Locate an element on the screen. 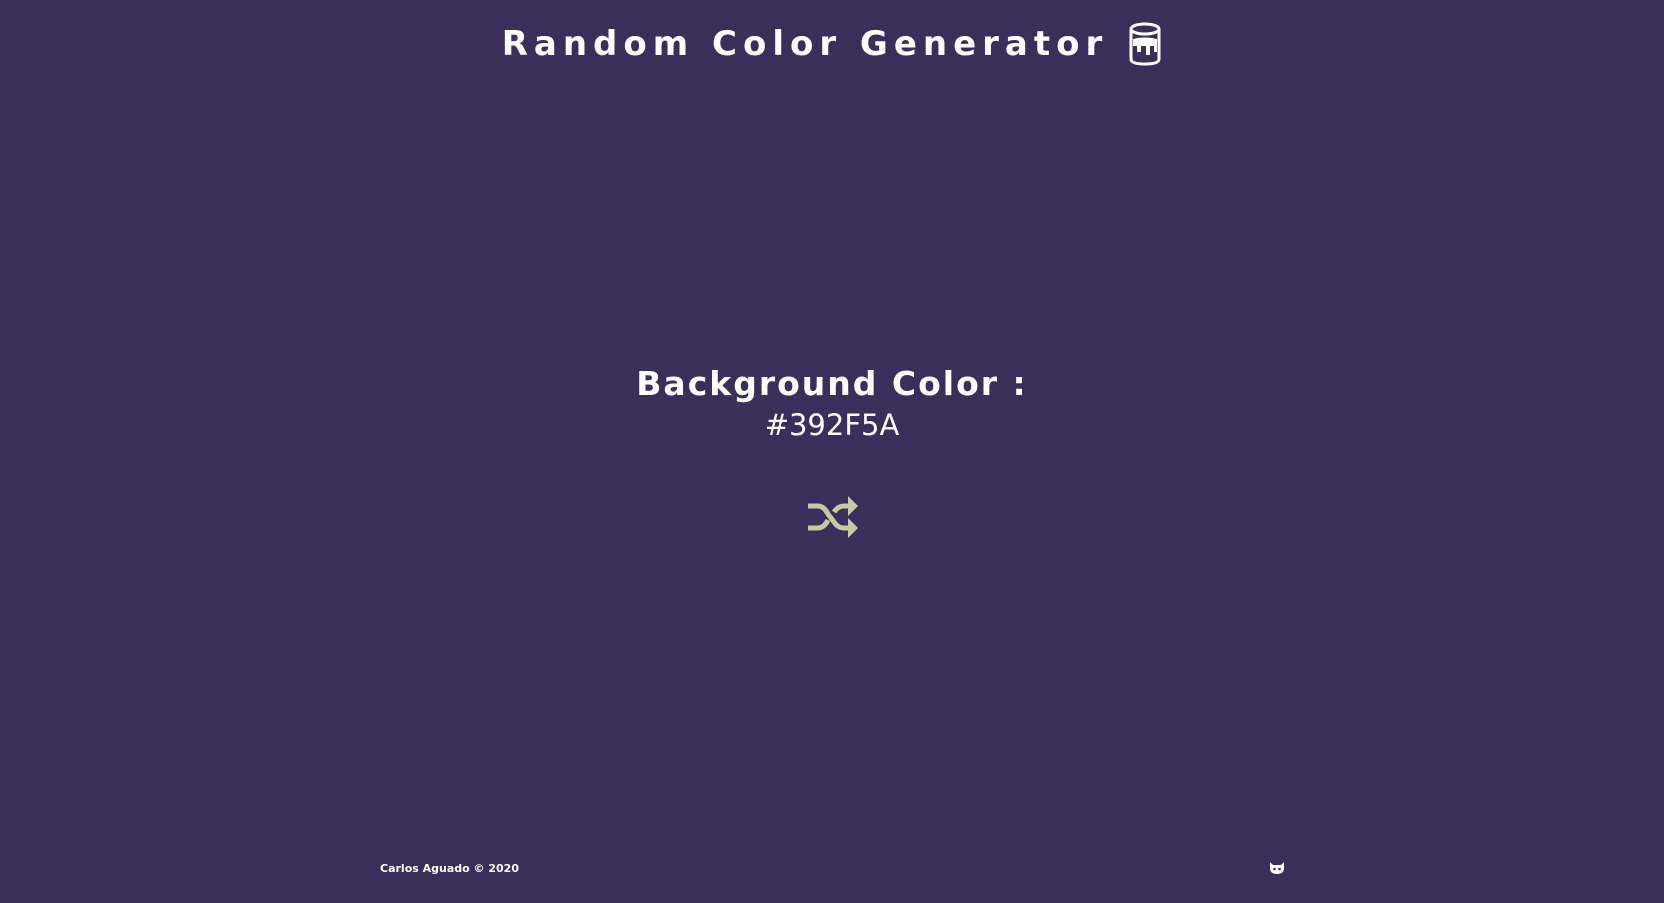 The height and width of the screenshot is (903, 1664). shuffle-button is located at coordinates (832, 517).